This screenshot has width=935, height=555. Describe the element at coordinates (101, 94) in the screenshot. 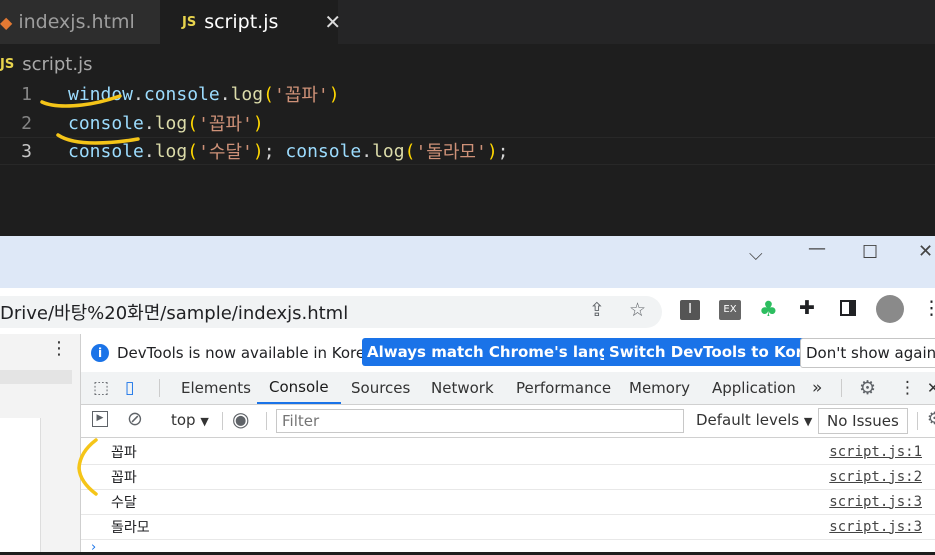

I see `code-token: window` at that location.